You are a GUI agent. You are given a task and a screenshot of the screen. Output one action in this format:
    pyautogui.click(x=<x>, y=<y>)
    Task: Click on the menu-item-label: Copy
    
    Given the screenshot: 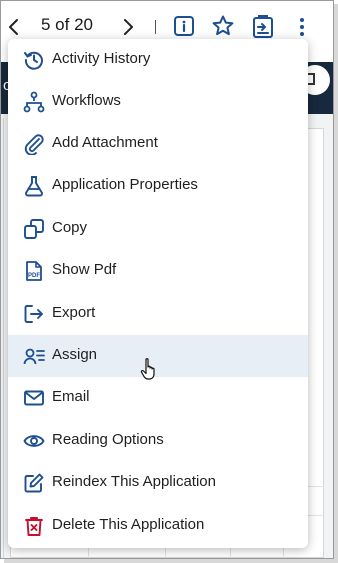 What is the action you would take?
    pyautogui.click(x=70, y=227)
    